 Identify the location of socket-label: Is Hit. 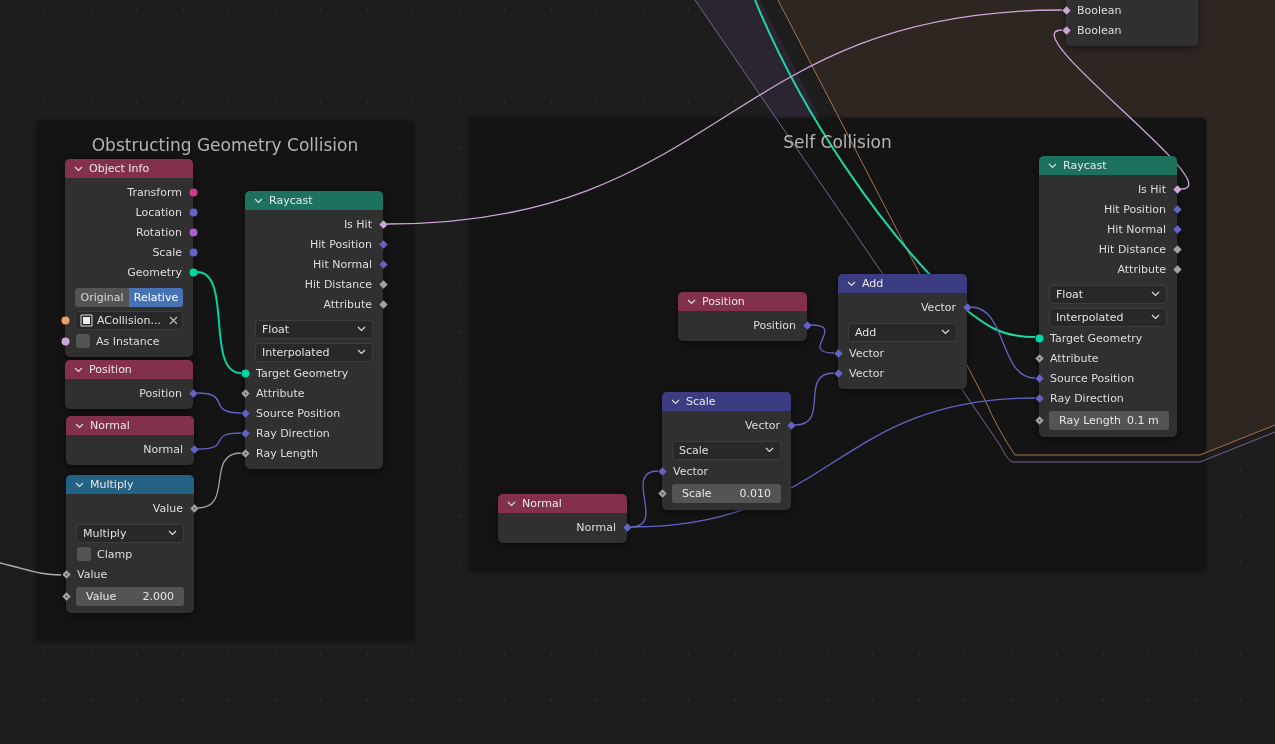
(1151, 189).